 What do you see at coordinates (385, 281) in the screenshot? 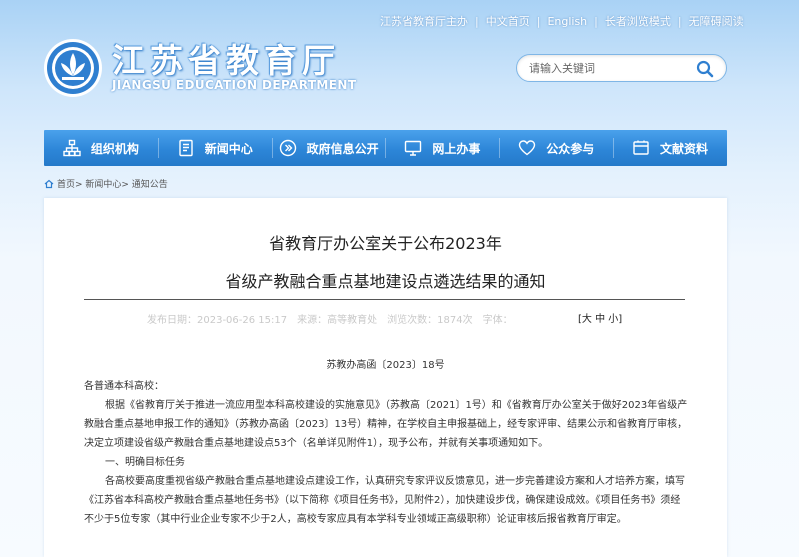
I see `article-title-line2: 省级产教融合重点基地建设点遴选结果的通知` at bounding box center [385, 281].